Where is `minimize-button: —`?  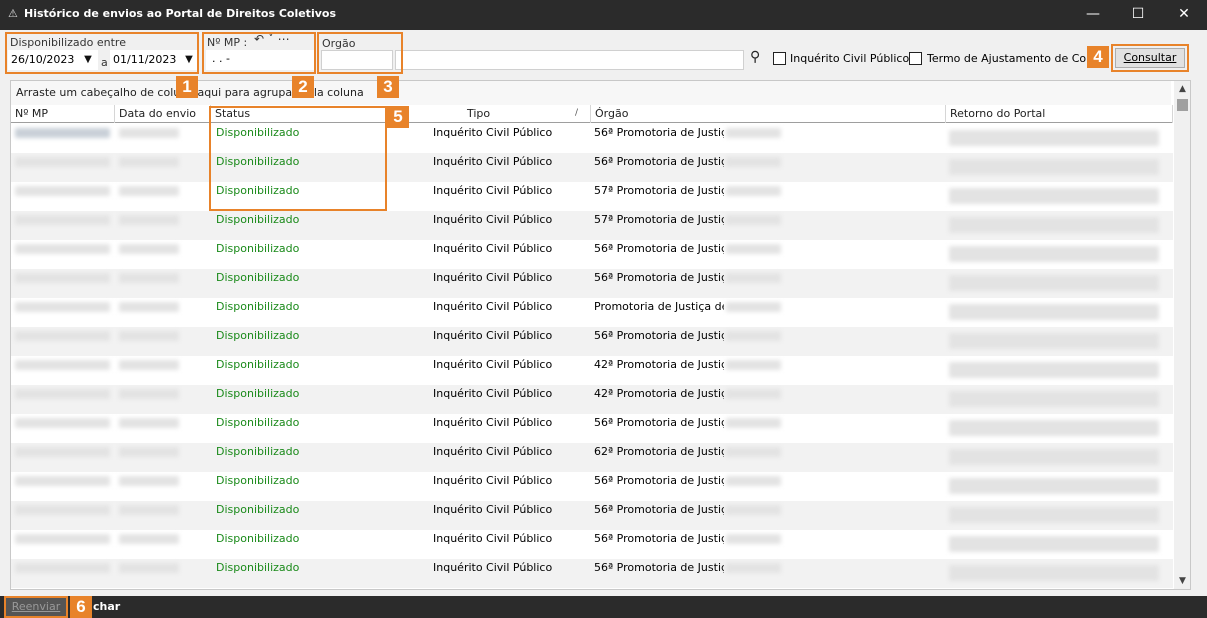
minimize-button: — is located at coordinates (1093, 15).